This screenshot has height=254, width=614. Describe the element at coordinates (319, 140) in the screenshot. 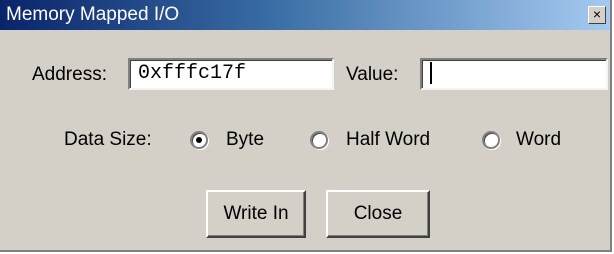

I see `radio-half-word` at that location.